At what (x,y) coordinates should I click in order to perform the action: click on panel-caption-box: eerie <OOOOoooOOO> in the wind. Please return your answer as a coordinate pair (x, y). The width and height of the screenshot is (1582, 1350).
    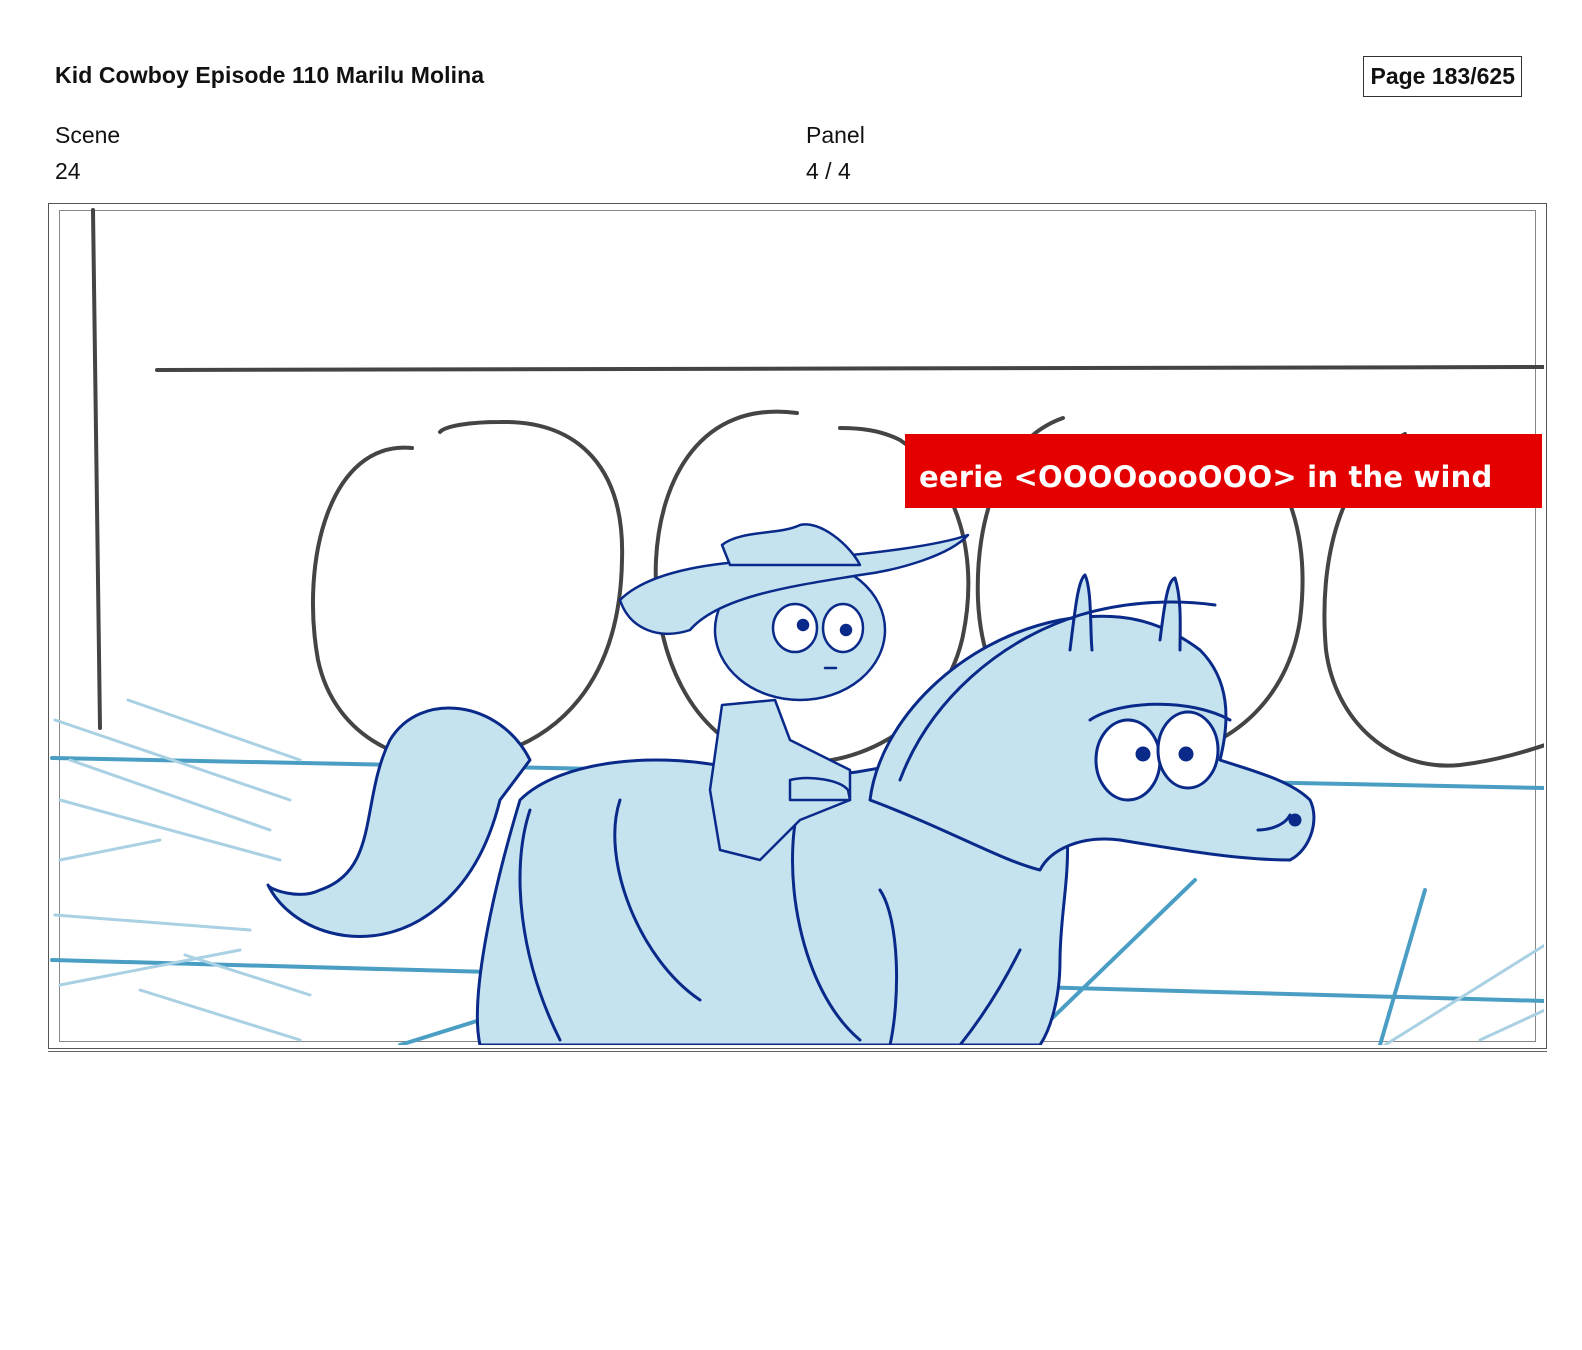
    Looking at the image, I should click on (1223, 471).